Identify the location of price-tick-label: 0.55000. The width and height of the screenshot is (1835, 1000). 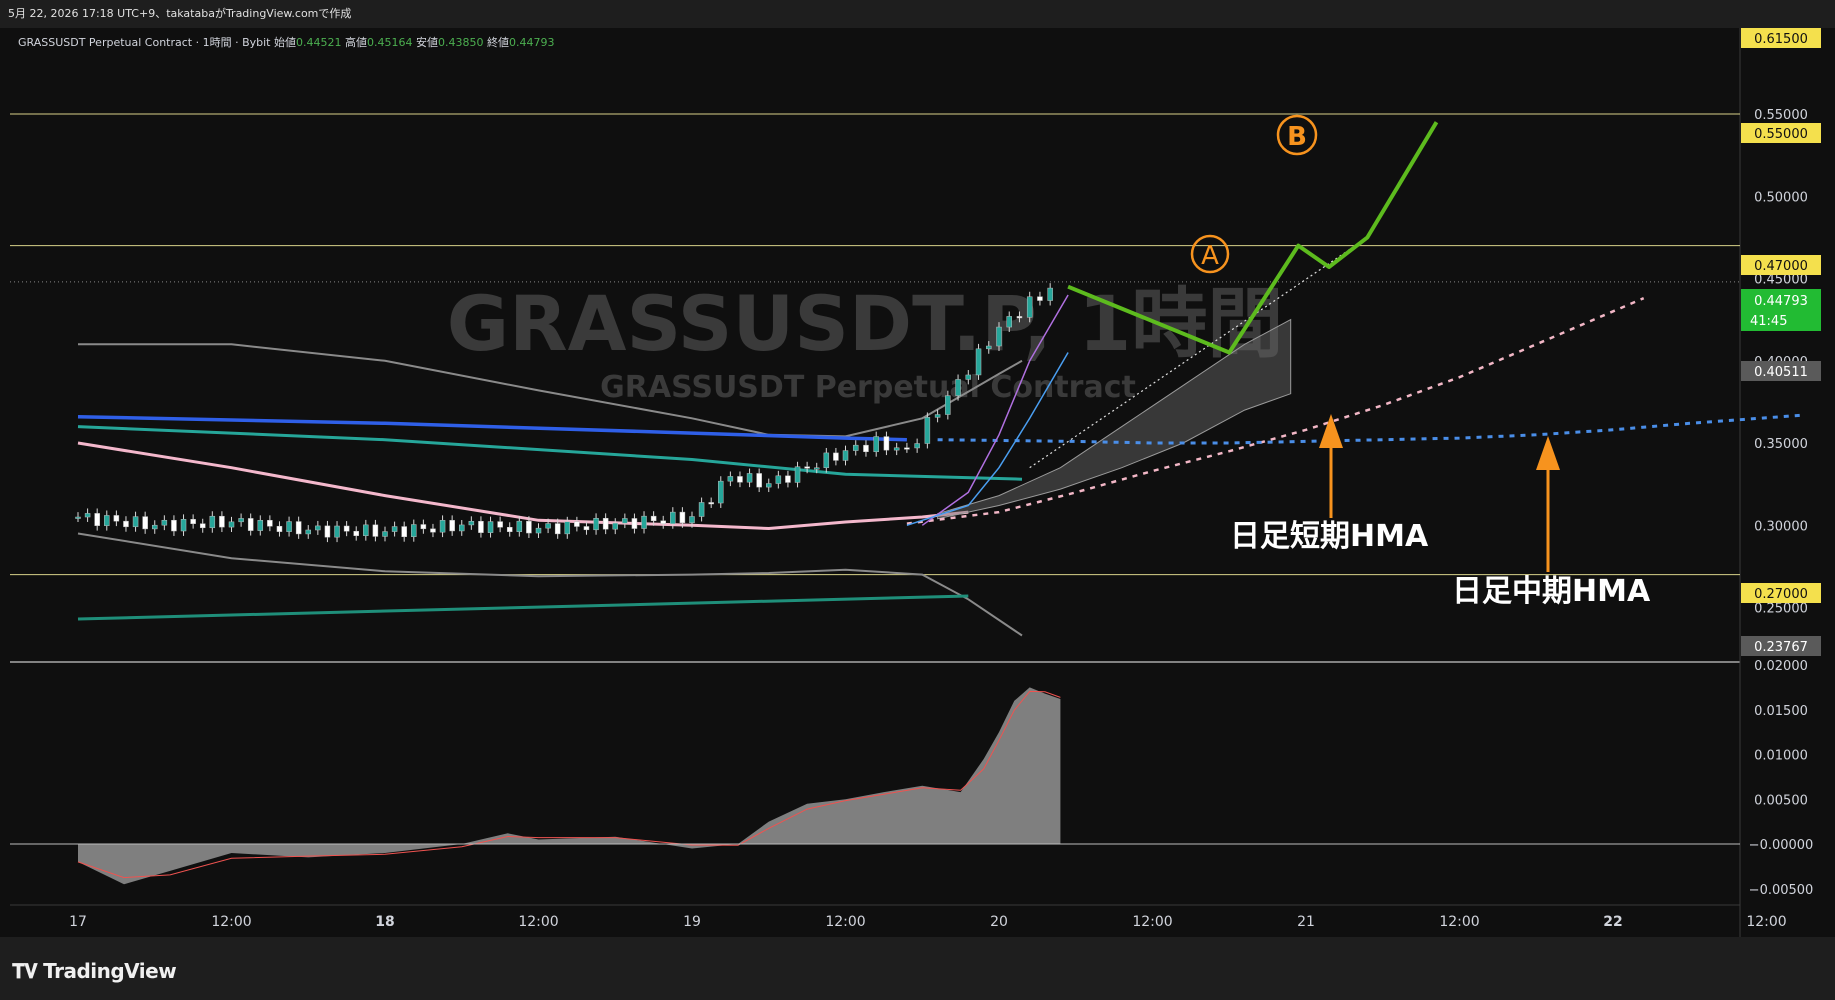
(1781, 115).